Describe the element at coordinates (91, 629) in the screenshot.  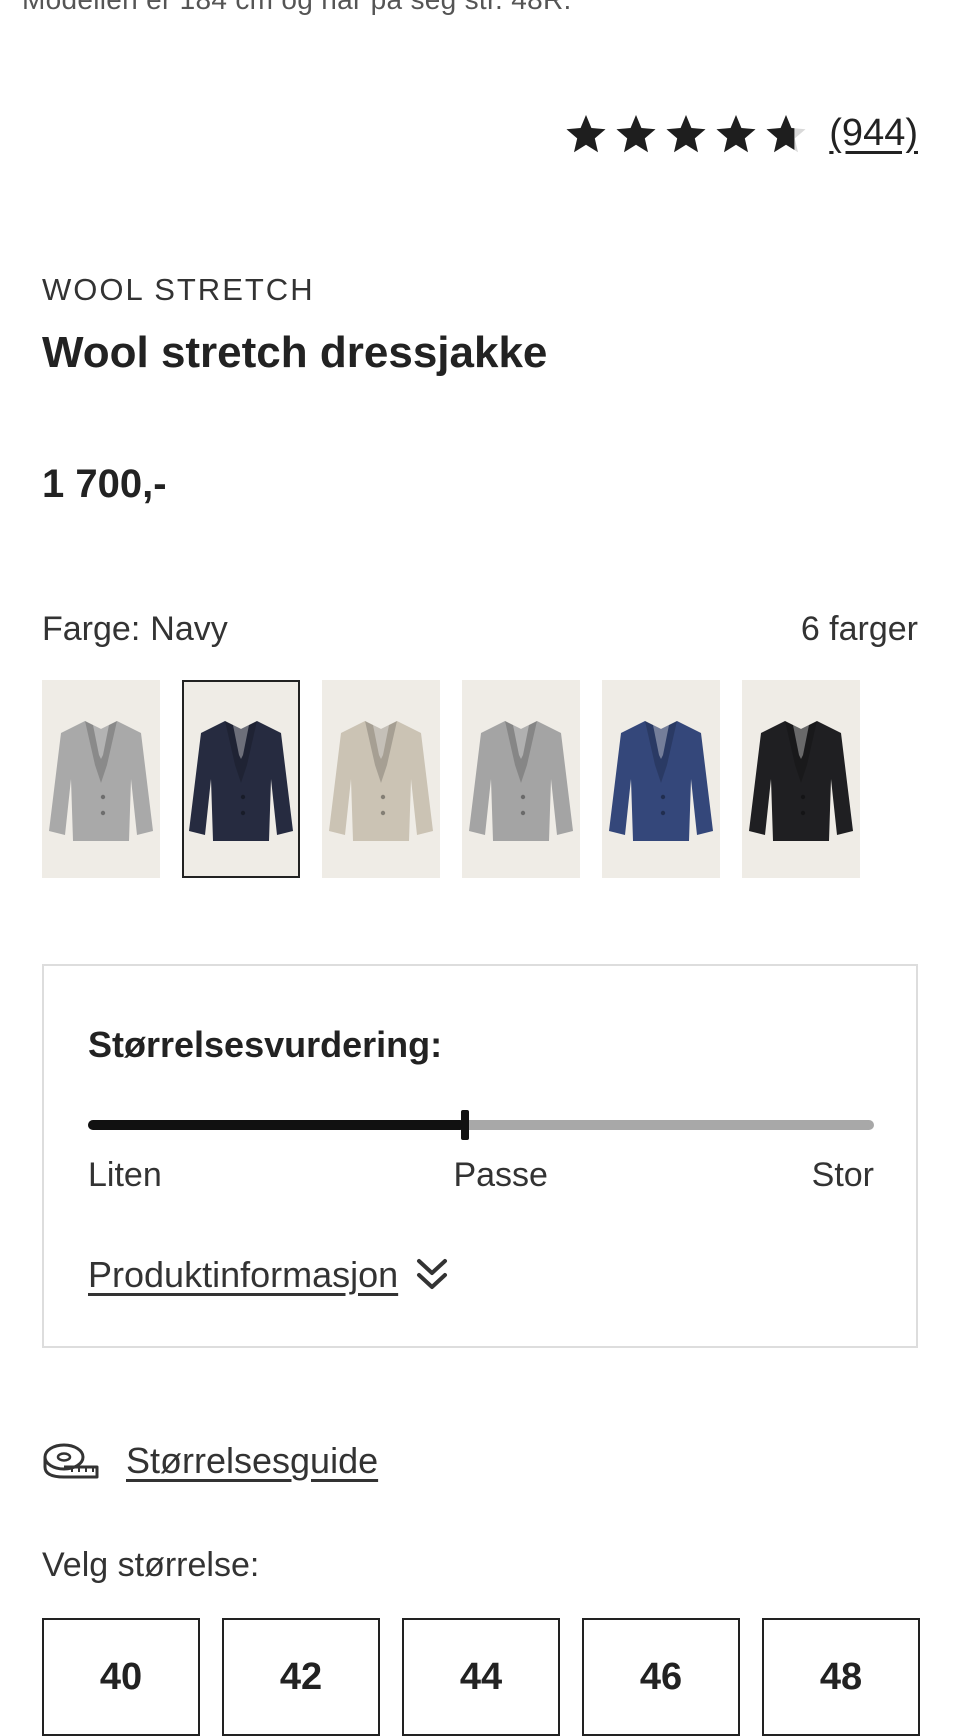
I see `color-label: Farge:` at that location.